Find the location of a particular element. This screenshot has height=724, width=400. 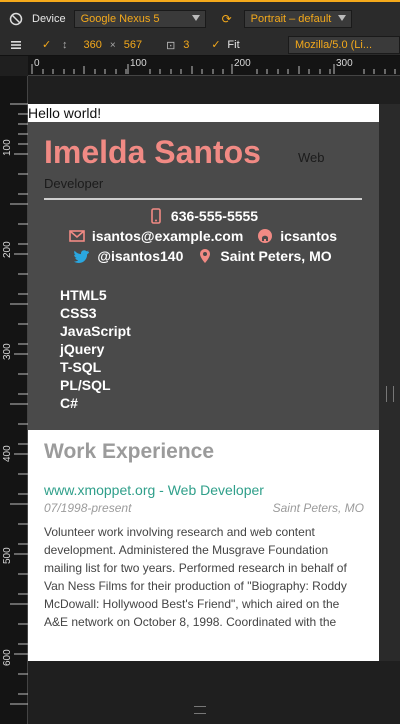

divider is located at coordinates (203, 199).